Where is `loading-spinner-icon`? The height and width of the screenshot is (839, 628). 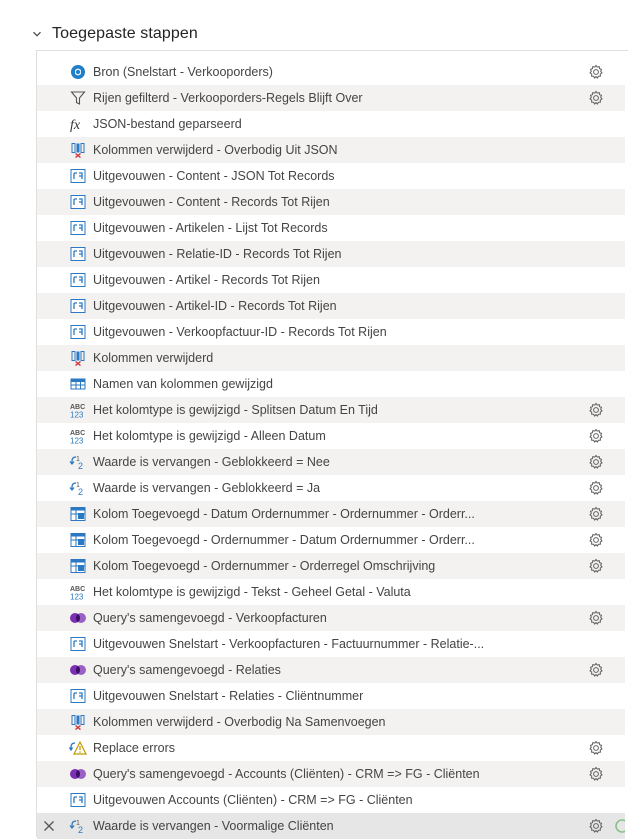 loading-spinner-icon is located at coordinates (618, 826).